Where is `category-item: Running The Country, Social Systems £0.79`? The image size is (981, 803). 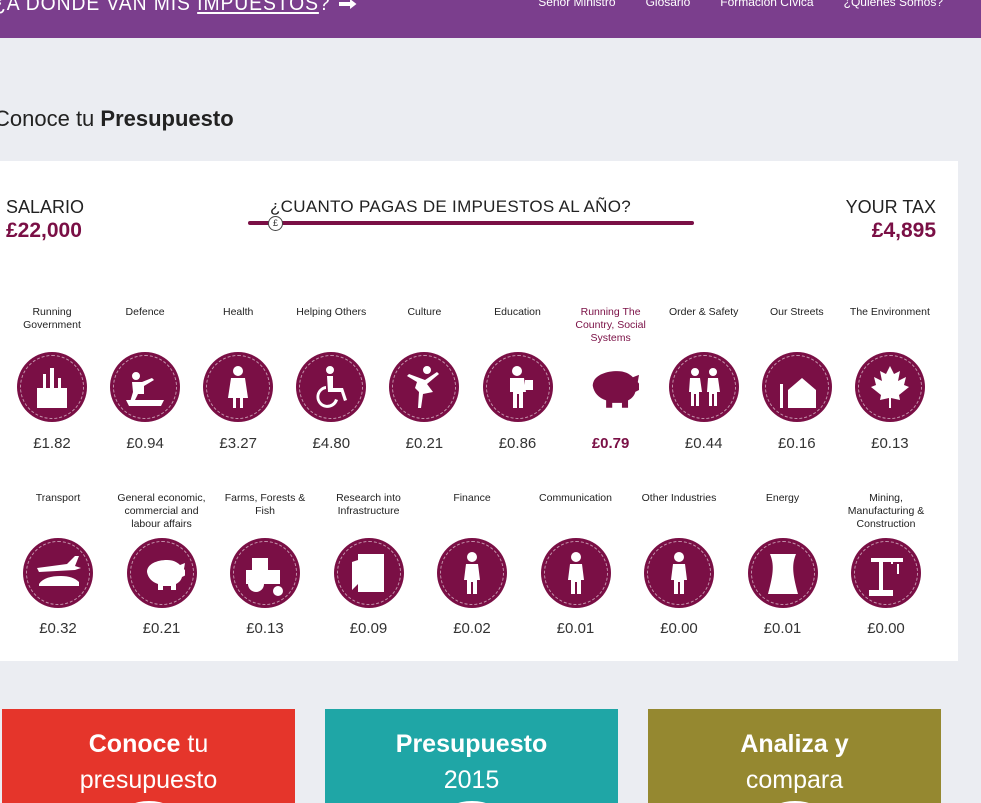 category-item: Running The Country, Social Systems £0.79 is located at coordinates (611, 379).